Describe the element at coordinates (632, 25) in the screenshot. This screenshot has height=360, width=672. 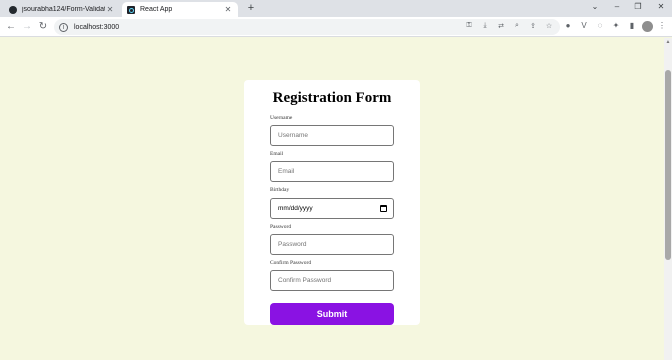
I see `side-panel-icon: ▮` at that location.